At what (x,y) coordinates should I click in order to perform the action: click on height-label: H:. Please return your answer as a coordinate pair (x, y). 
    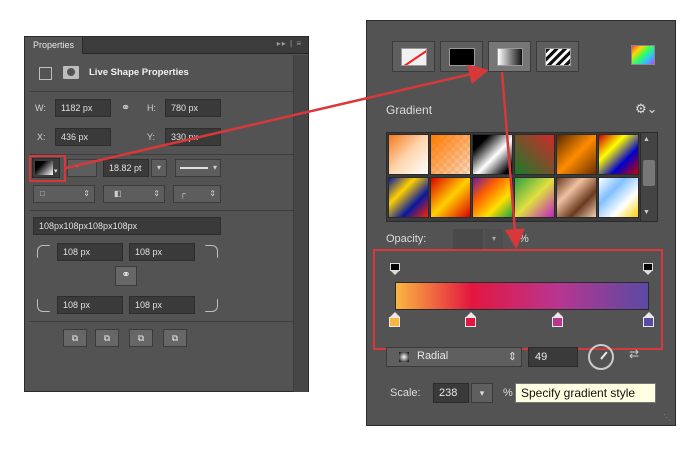
    Looking at the image, I should click on (151, 108).